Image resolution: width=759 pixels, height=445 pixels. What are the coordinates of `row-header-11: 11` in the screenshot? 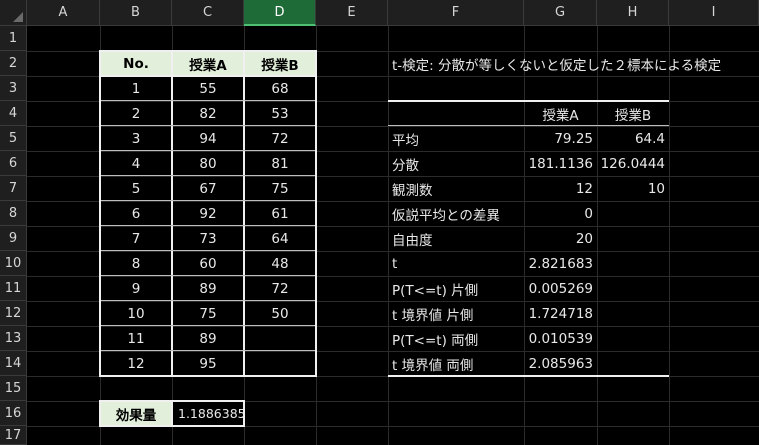 It's located at (13, 288).